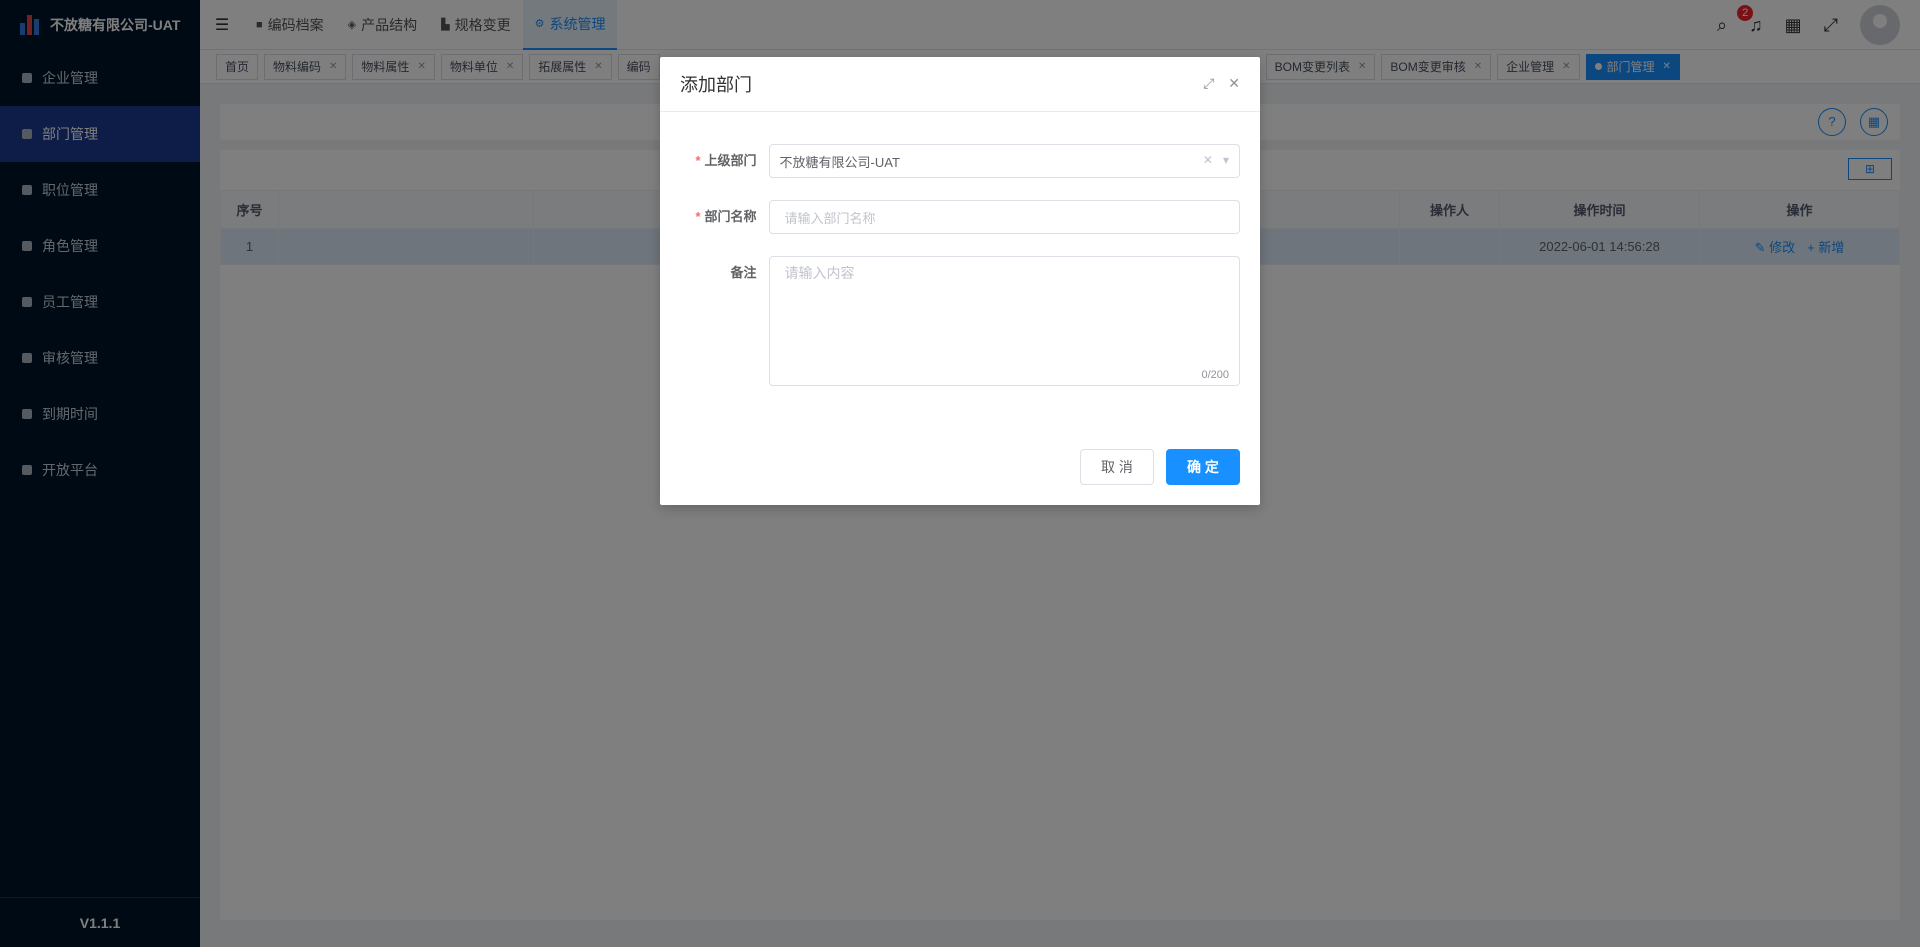 This screenshot has width=1920, height=947. What do you see at coordinates (1004, 321) in the screenshot?
I see `remark-textarea: 请输入内容 0/200` at bounding box center [1004, 321].